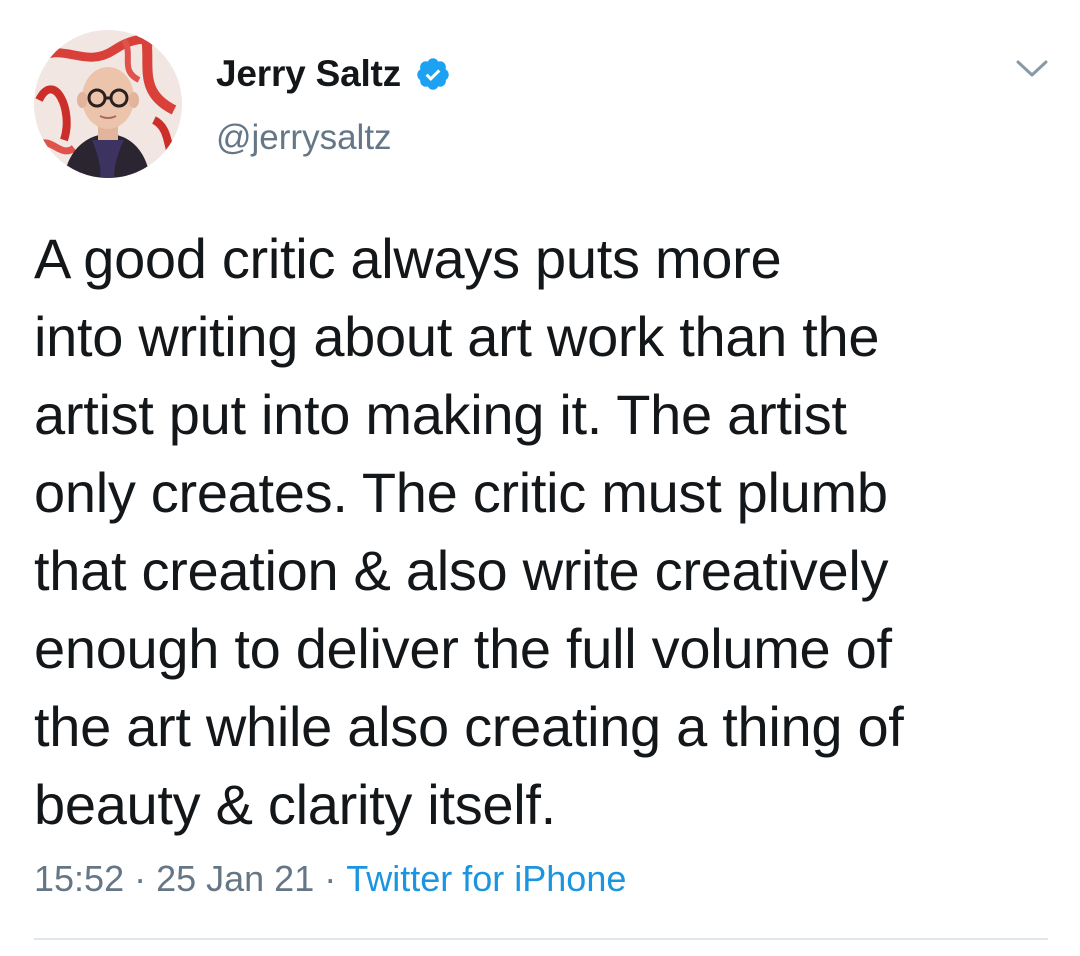 The width and height of the screenshot is (1080, 956). I want to click on author-avatar, so click(108, 104).